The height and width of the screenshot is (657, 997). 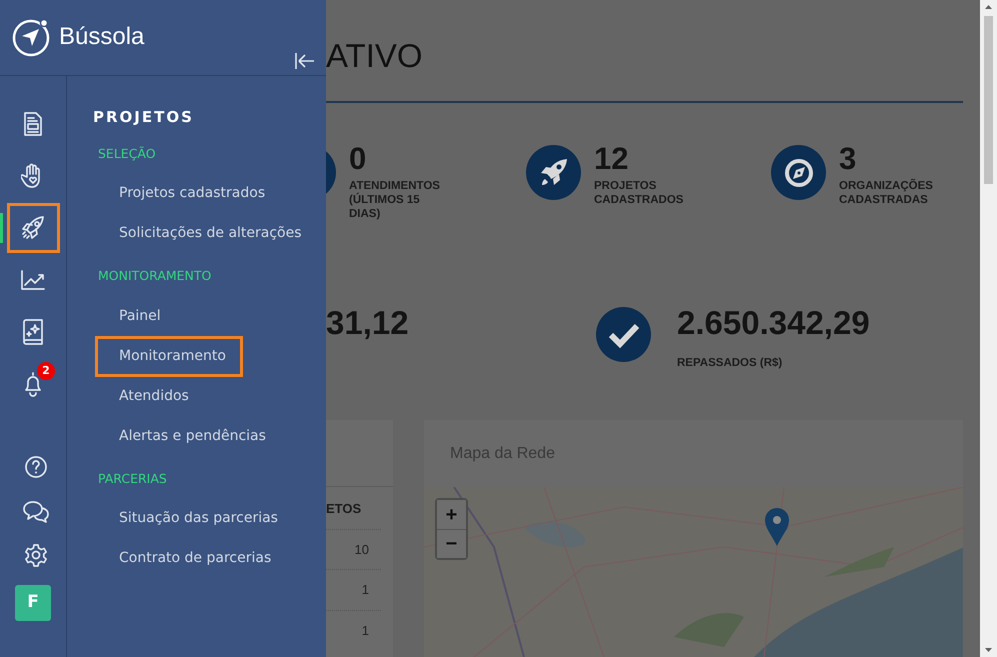 What do you see at coordinates (451, 515) in the screenshot?
I see `zoom-in-button: +` at bounding box center [451, 515].